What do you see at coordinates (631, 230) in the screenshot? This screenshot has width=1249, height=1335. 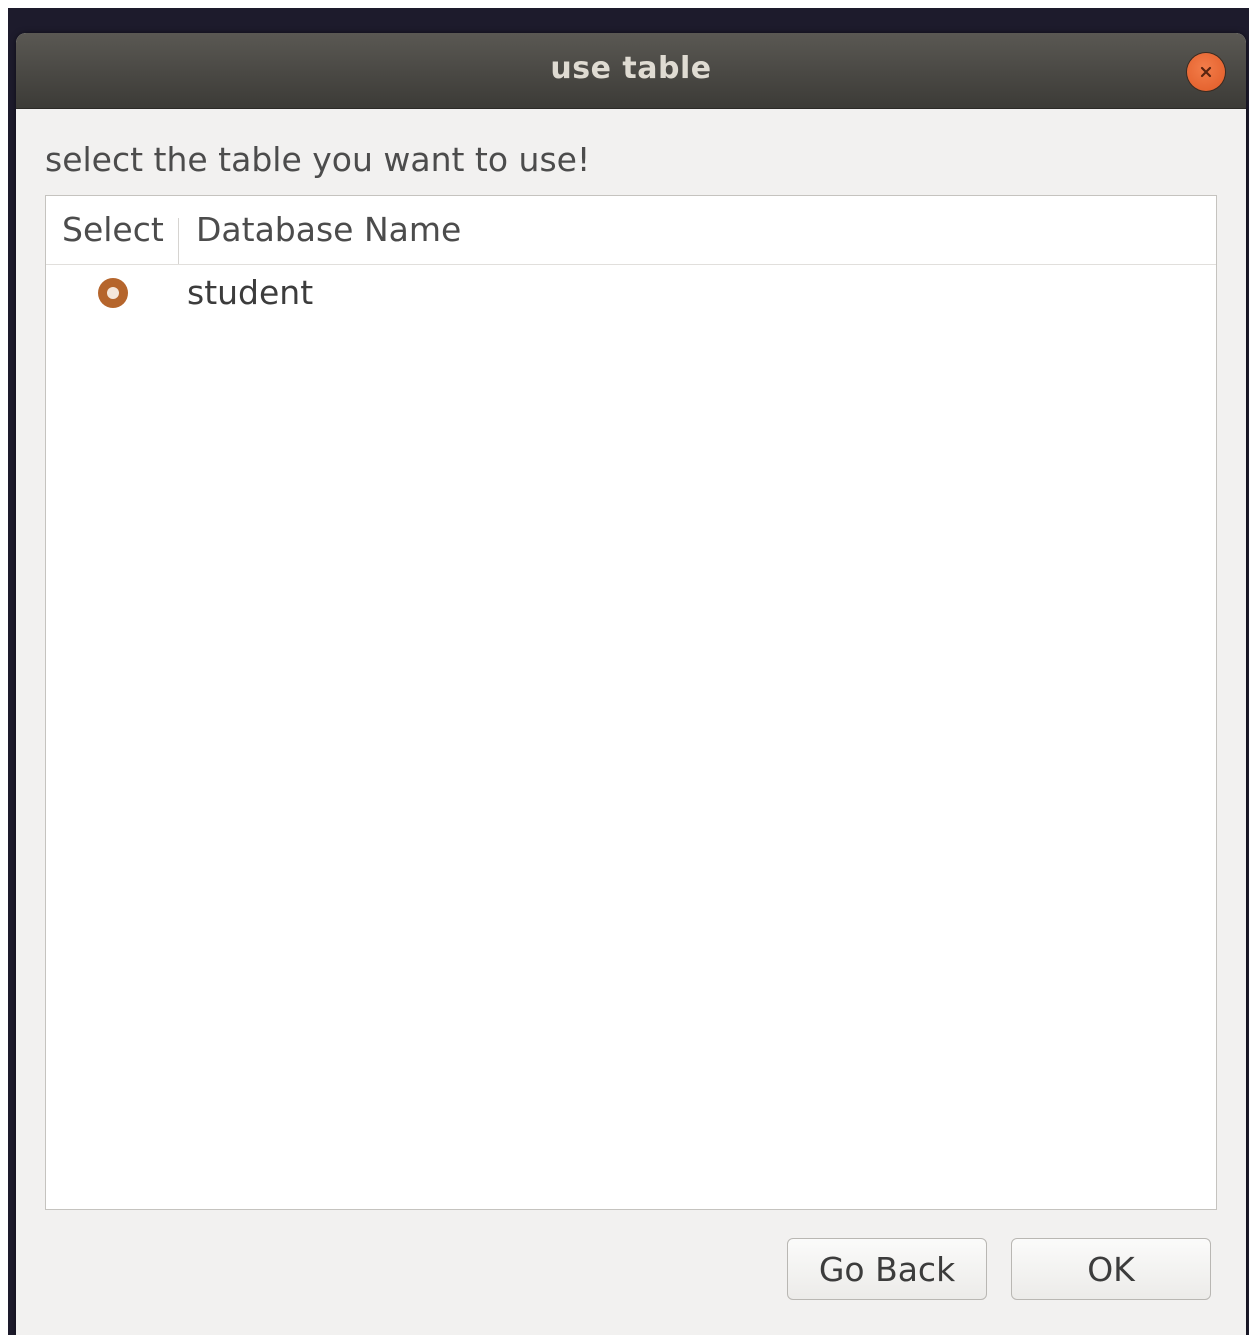 I see `table-header: Select Database Name` at bounding box center [631, 230].